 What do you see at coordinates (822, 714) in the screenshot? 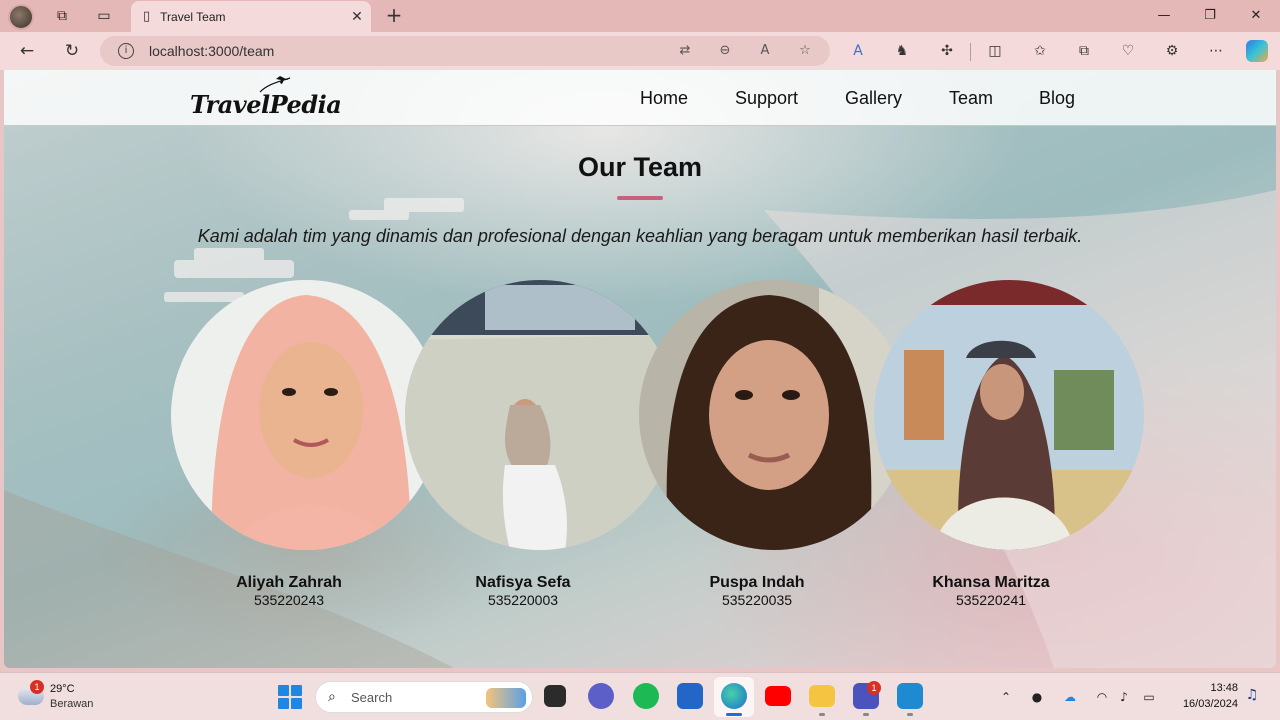
I see `explorer-running-indicator` at bounding box center [822, 714].